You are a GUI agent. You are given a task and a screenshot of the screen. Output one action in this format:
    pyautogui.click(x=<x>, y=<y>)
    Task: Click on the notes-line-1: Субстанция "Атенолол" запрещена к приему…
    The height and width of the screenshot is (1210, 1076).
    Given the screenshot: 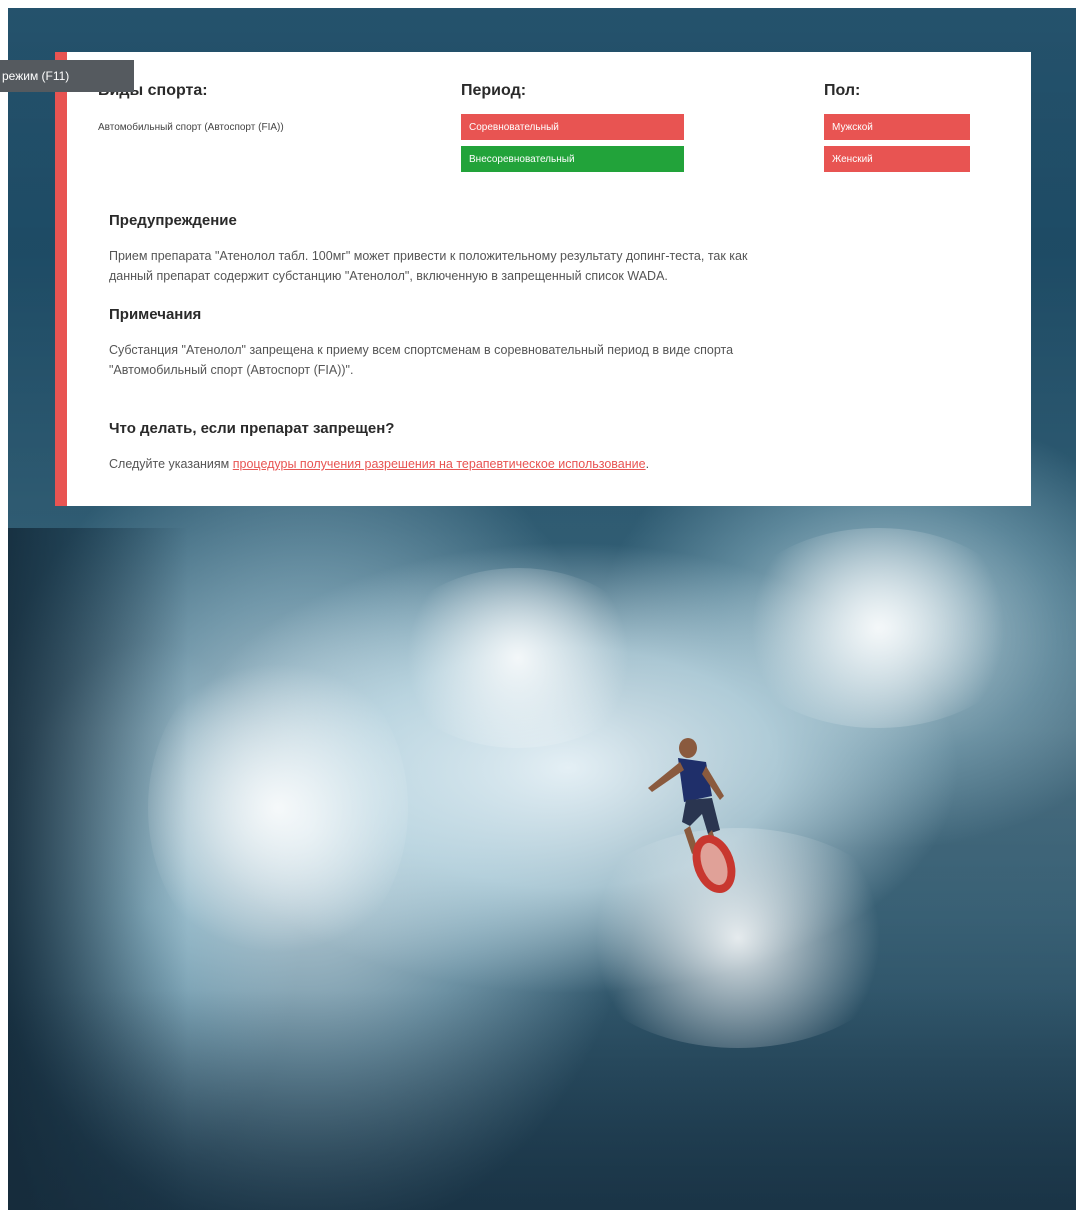 What is the action you would take?
    pyautogui.click(x=421, y=350)
    